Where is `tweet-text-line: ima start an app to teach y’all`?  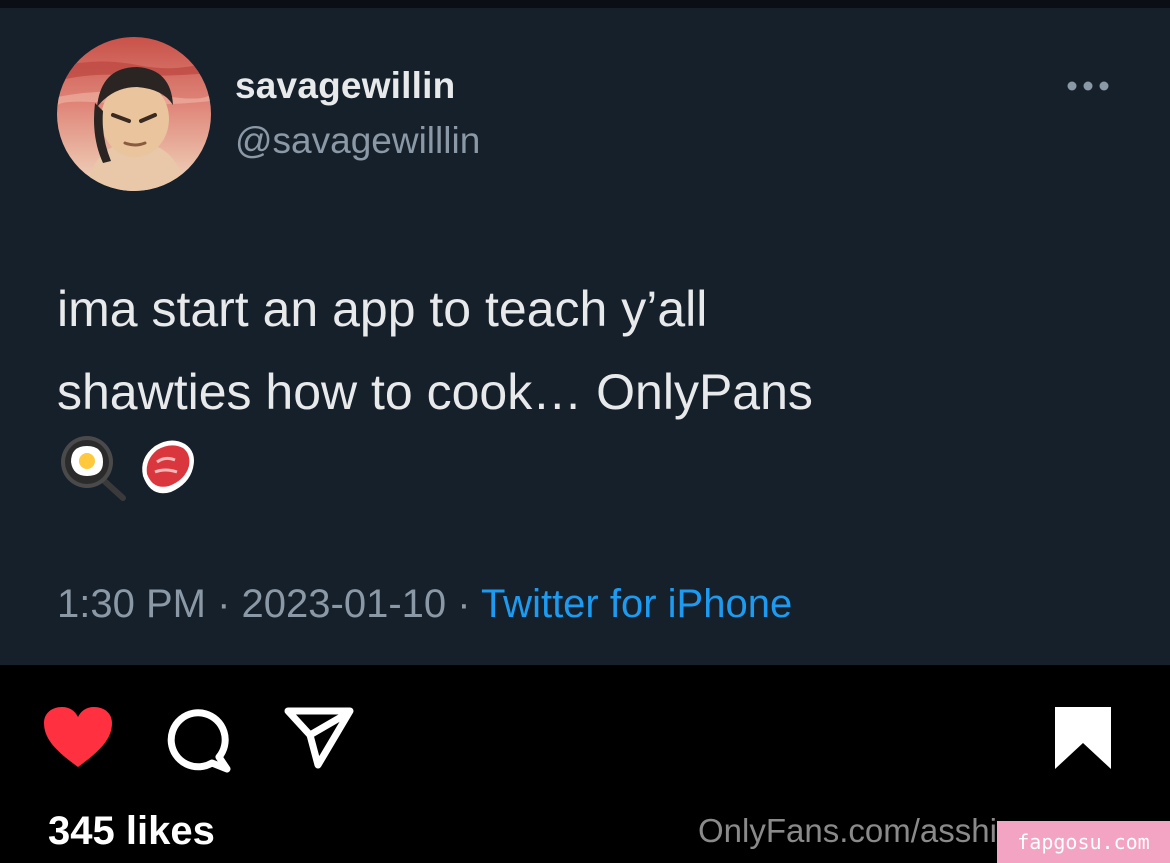 tweet-text-line: ima start an app to teach y’all is located at coordinates (382, 309).